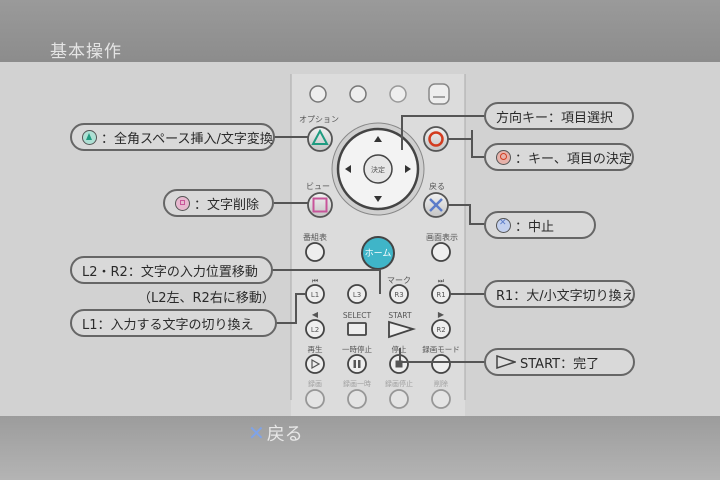 The width and height of the screenshot is (720, 480). I want to click on r3-label: R3, so click(398, 295).